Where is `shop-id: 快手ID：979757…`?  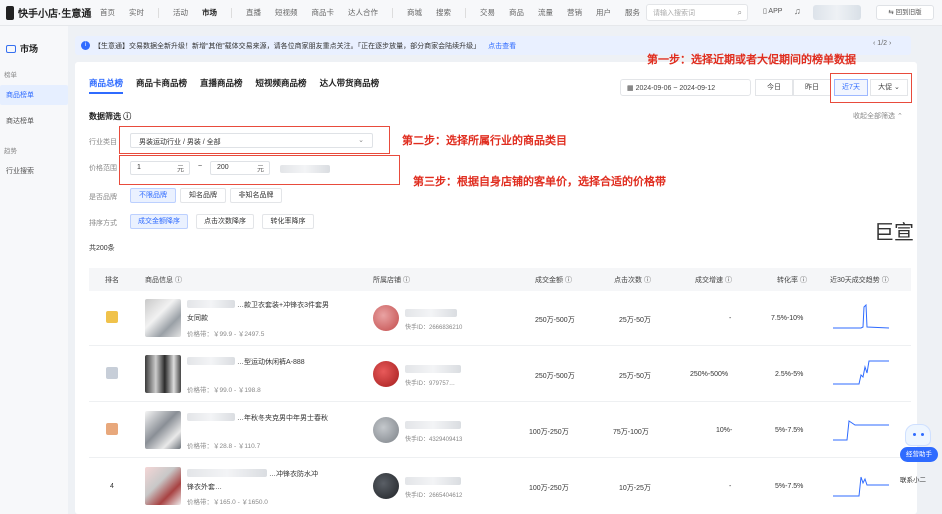 shop-id: 快手ID：979757… is located at coordinates (430, 384).